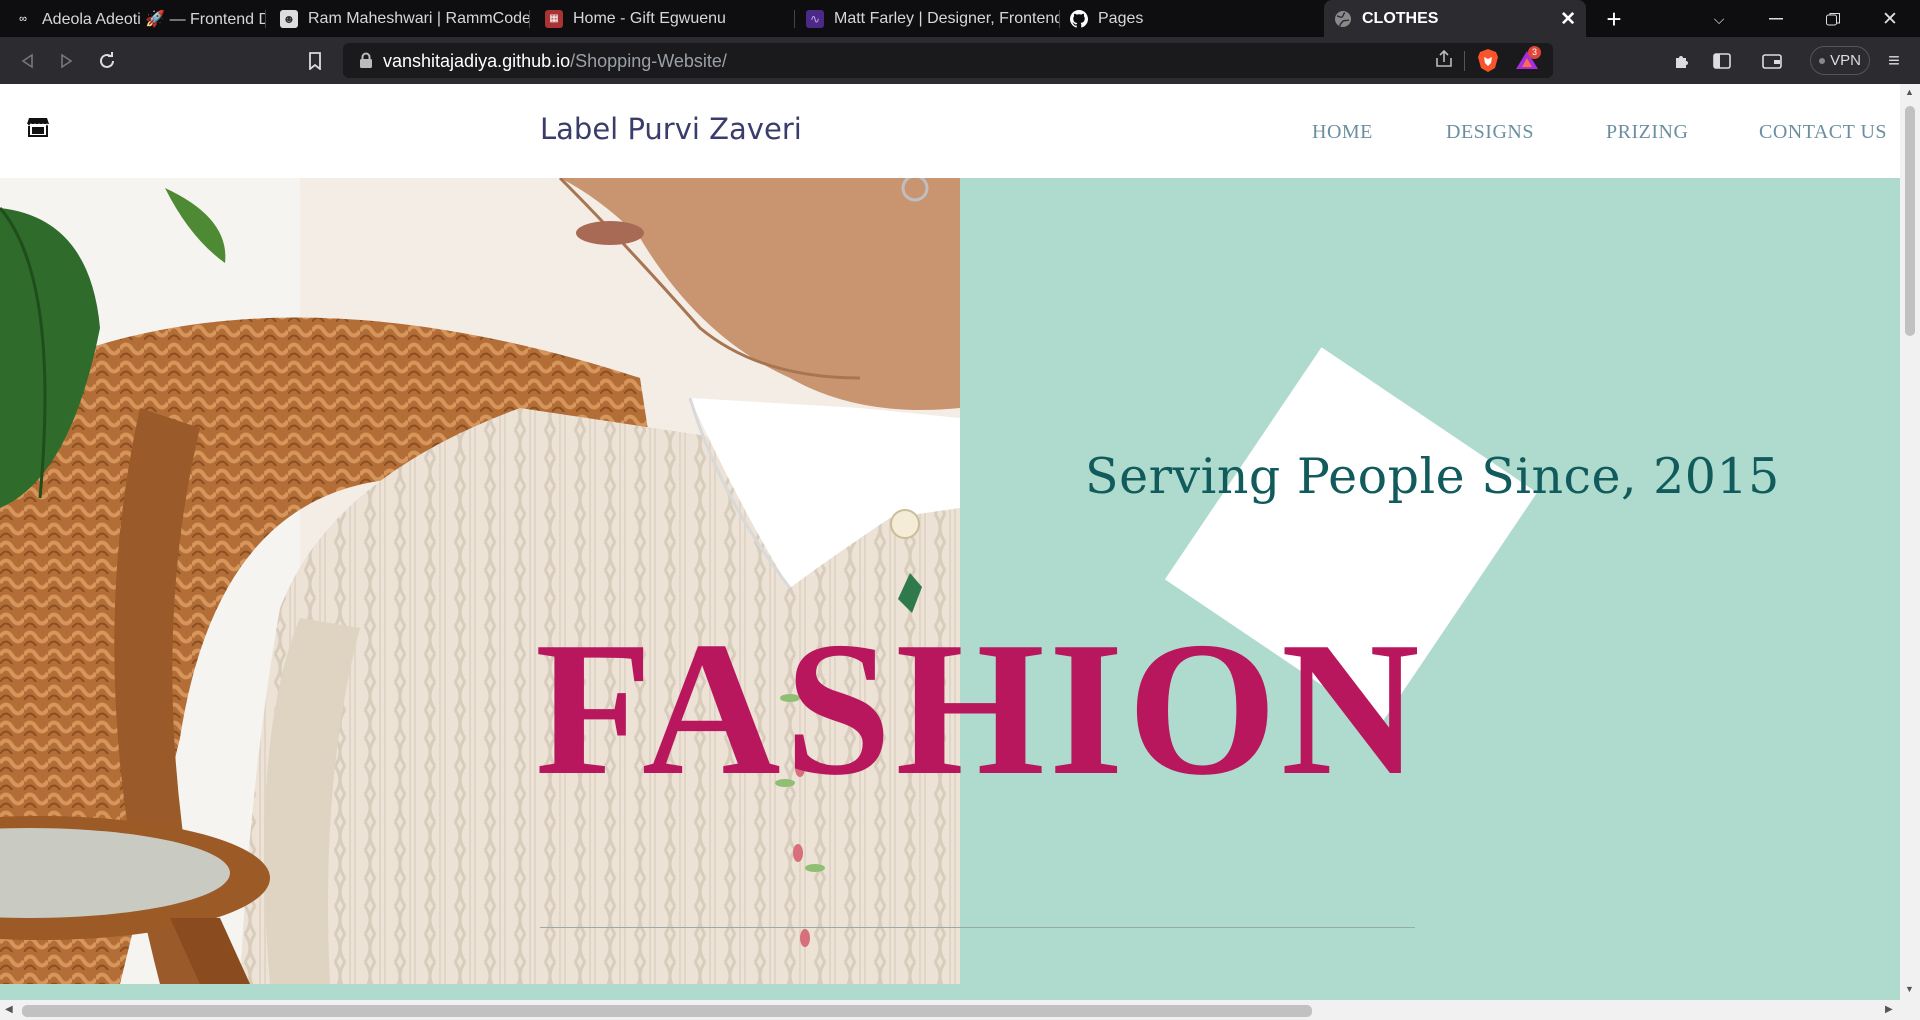 Image resolution: width=1920 pixels, height=1020 pixels. What do you see at coordinates (554, 18) in the screenshot?
I see `gift-favicon-icon: ▦` at bounding box center [554, 18].